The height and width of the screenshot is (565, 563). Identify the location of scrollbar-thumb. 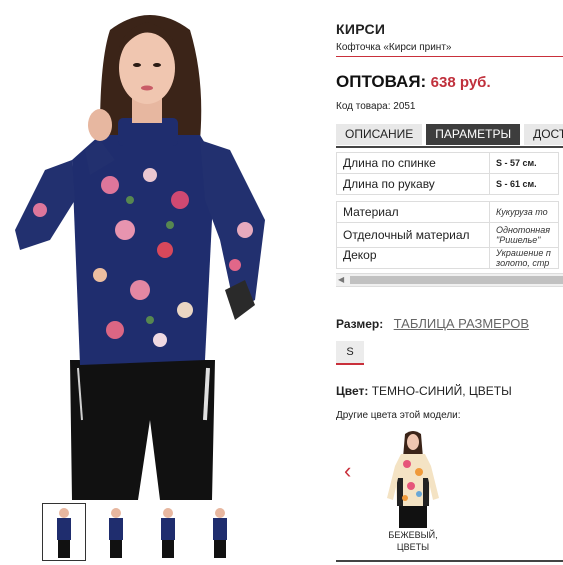
(456, 280).